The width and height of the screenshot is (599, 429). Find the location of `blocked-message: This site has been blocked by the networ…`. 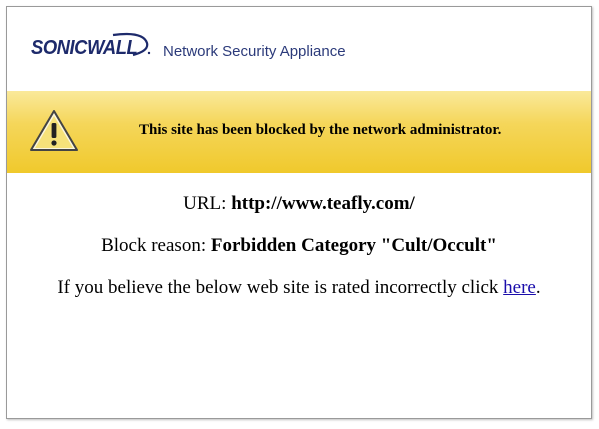

blocked-message: This site has been blocked by the networ… is located at coordinates (320, 130).